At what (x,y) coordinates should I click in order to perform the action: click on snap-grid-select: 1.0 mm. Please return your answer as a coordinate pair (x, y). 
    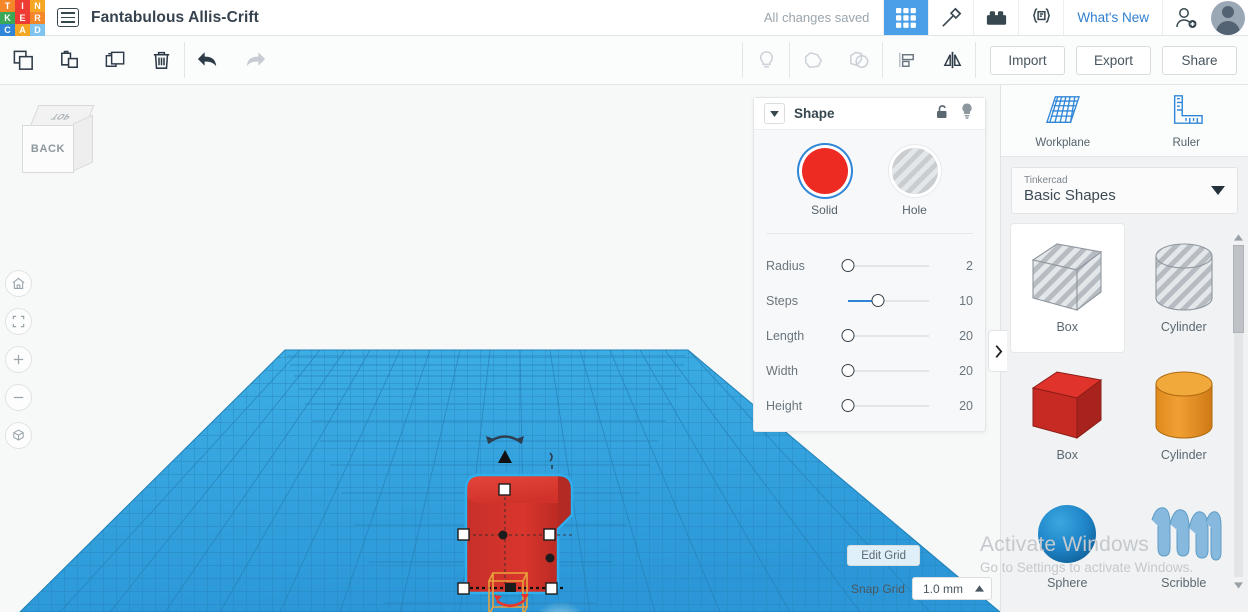
    Looking at the image, I should click on (951, 588).